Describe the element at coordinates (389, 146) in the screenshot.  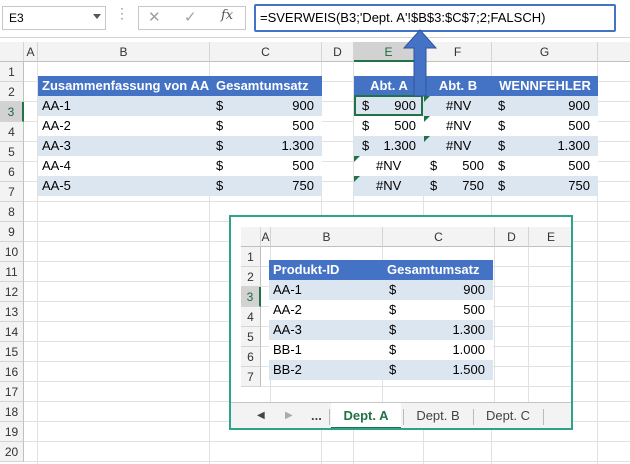
I see `lookup-cell-abt-a: $1.300` at that location.